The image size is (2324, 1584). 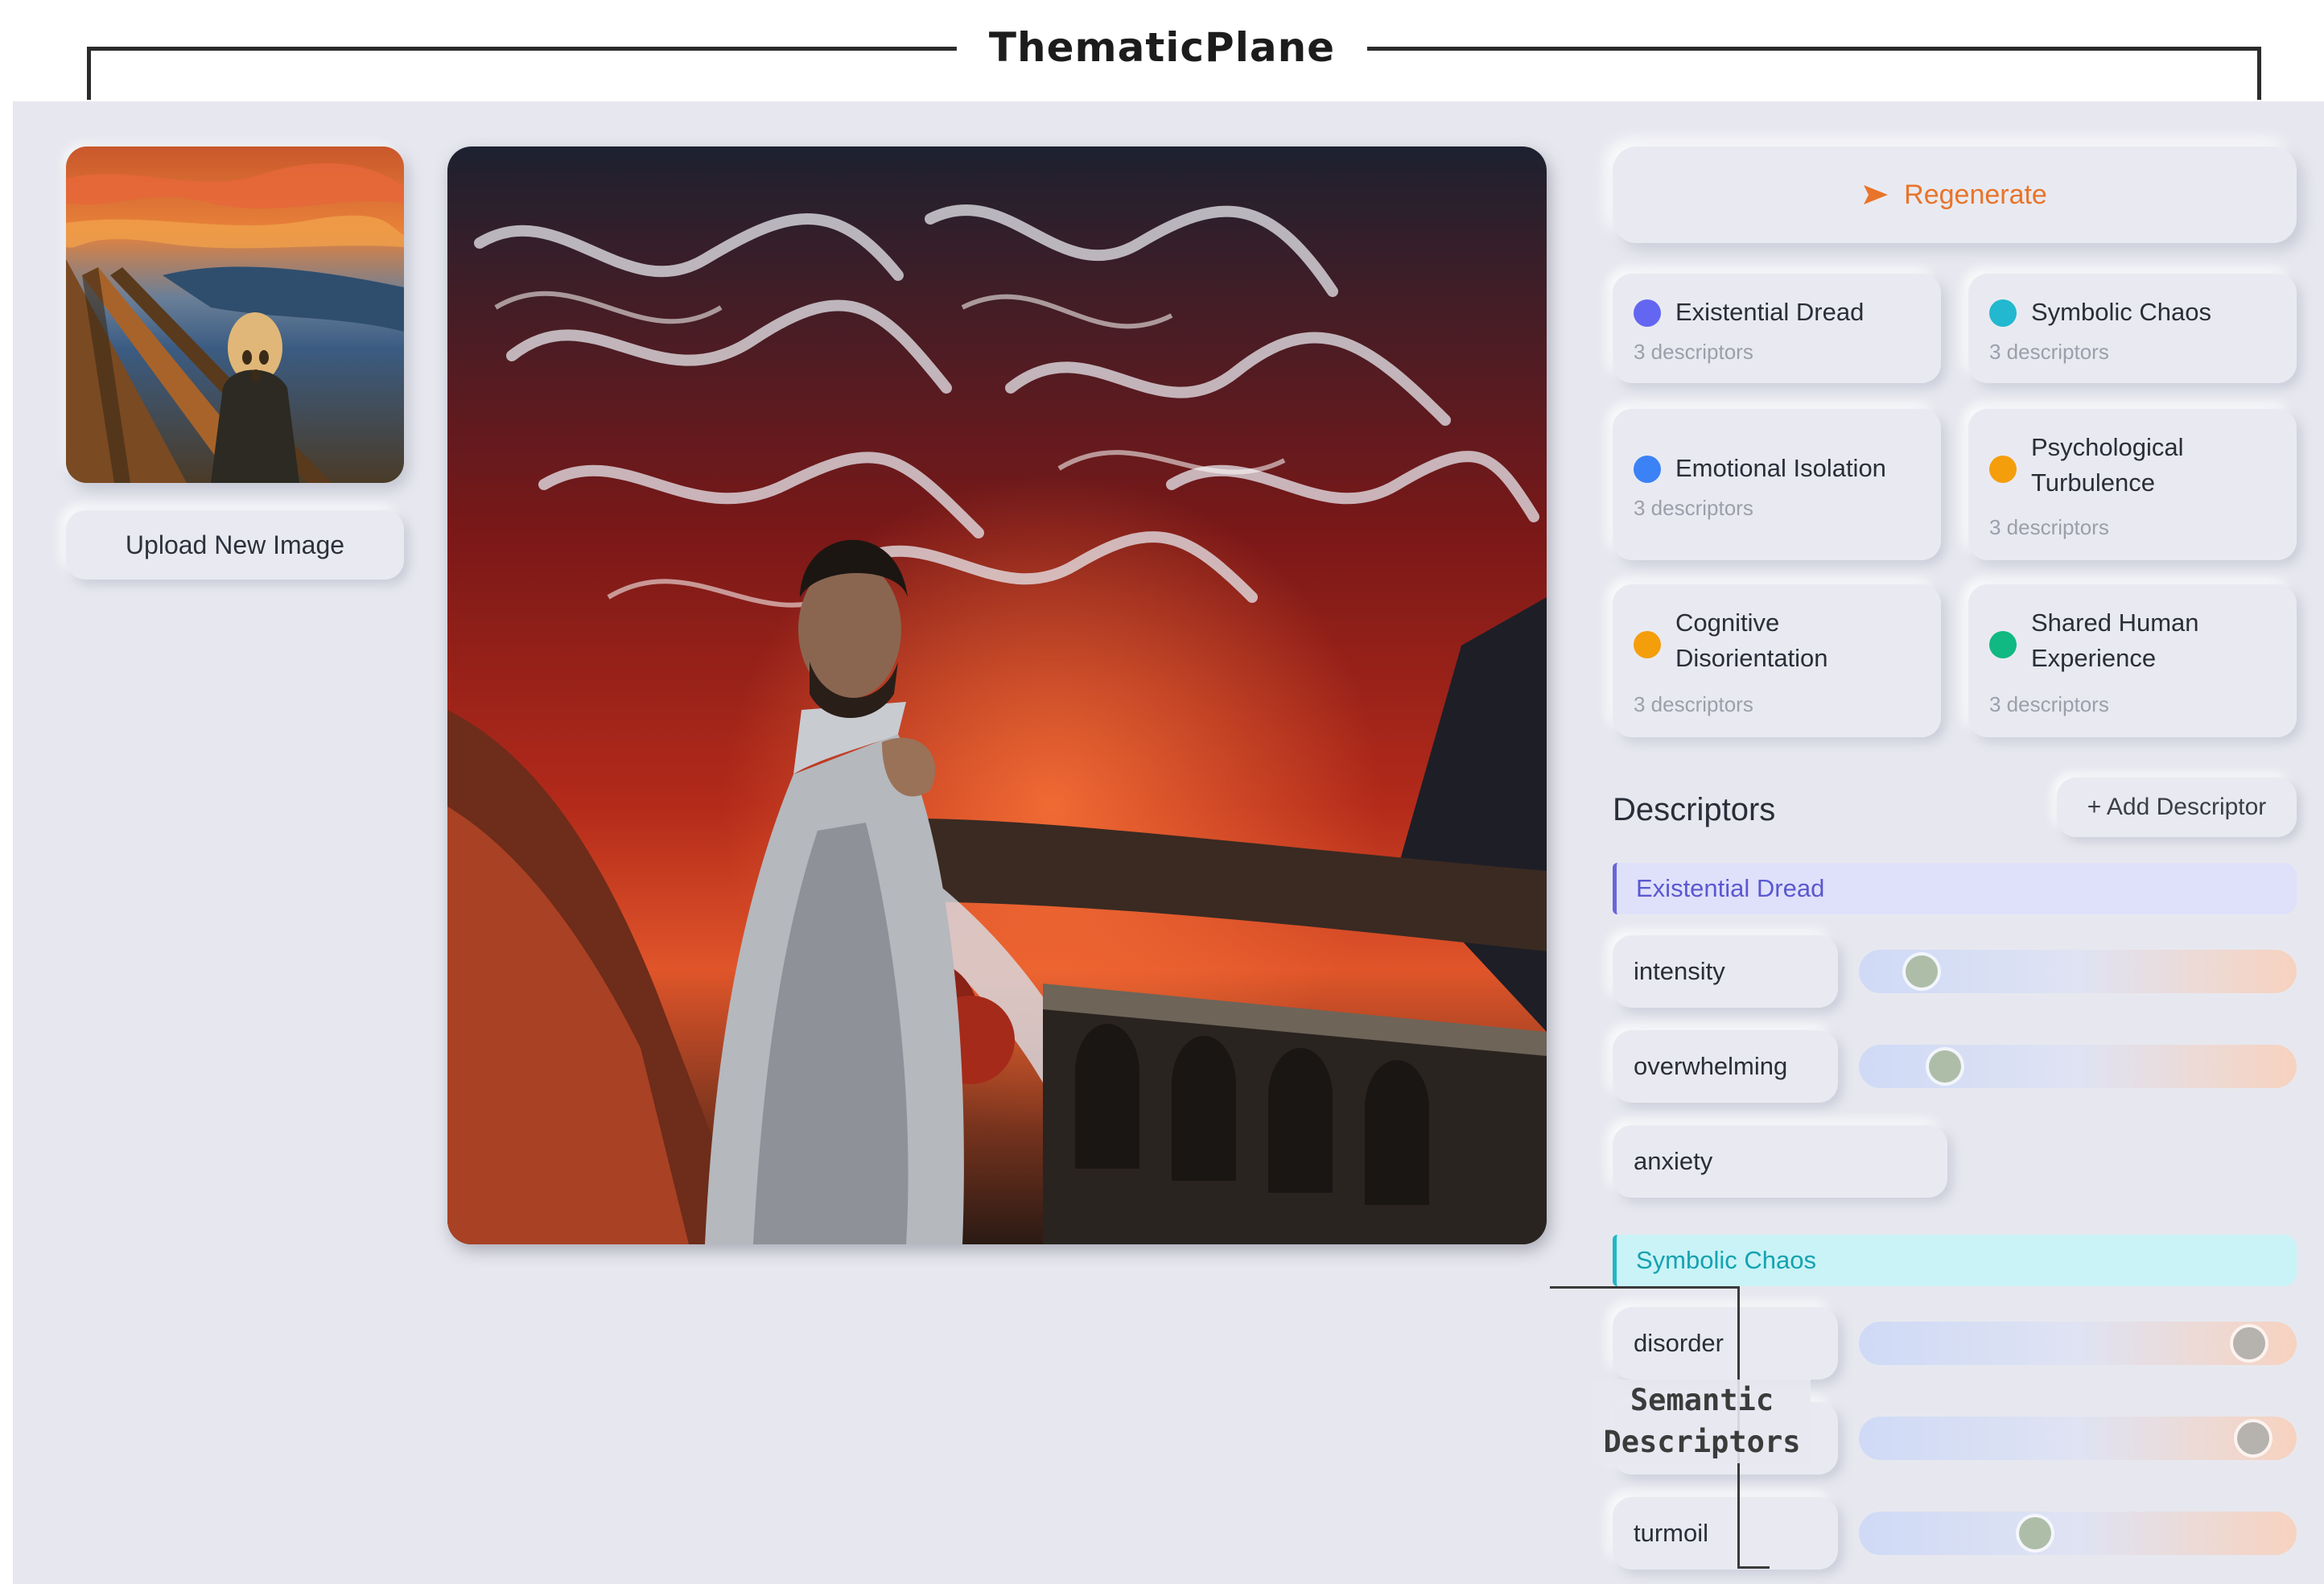 What do you see at coordinates (1876, 195) in the screenshot?
I see `send-icon` at bounding box center [1876, 195].